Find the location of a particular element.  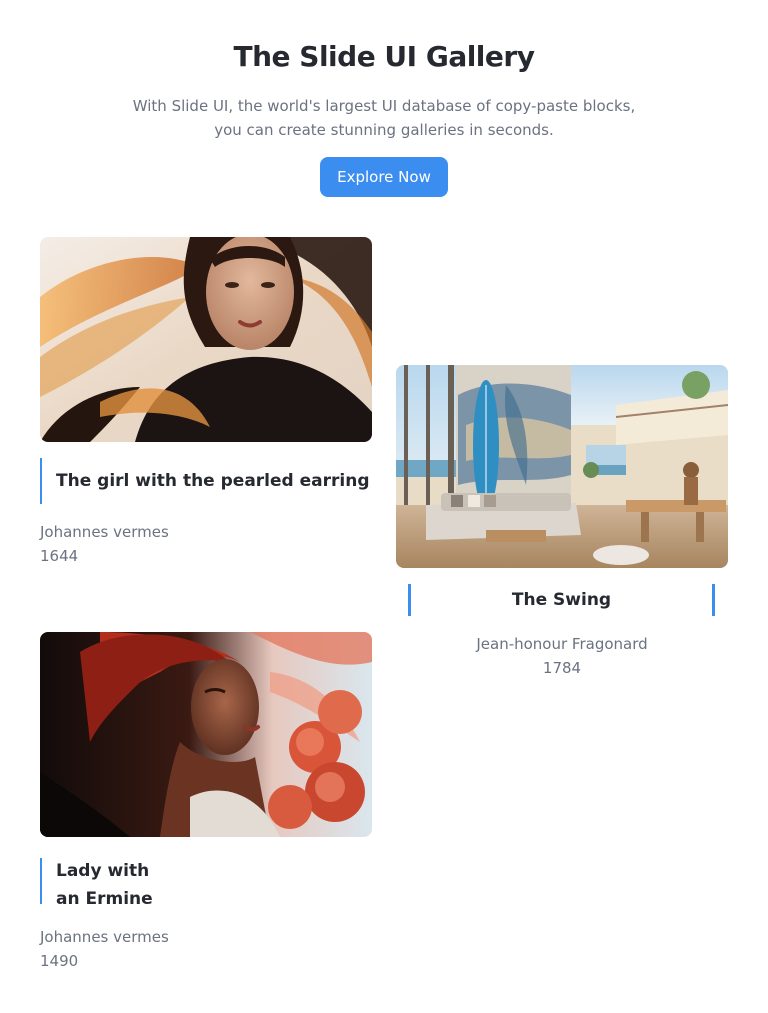

artwork-year: 1644 is located at coordinates (59, 556).